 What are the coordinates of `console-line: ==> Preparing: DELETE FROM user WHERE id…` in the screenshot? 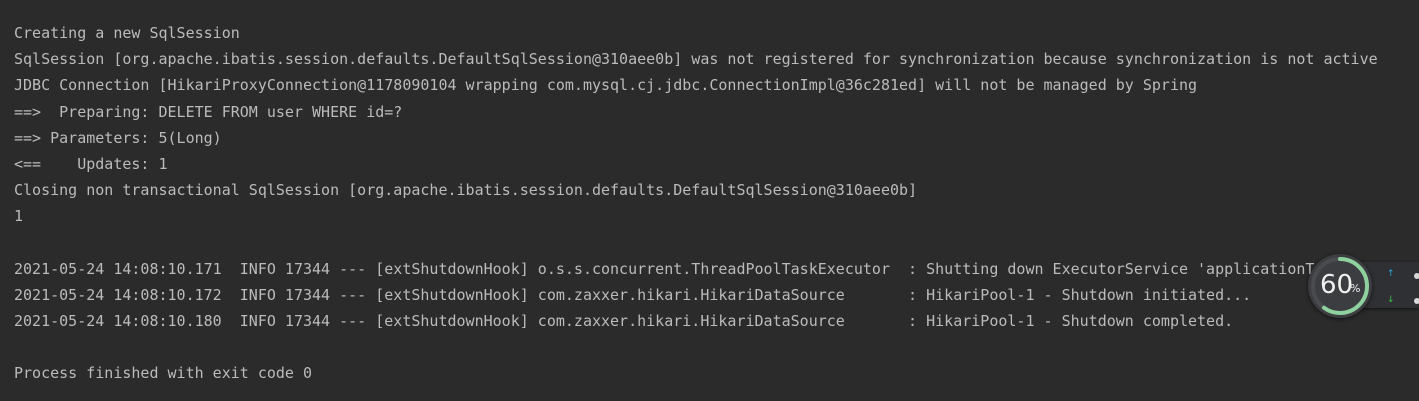 It's located at (208, 111).